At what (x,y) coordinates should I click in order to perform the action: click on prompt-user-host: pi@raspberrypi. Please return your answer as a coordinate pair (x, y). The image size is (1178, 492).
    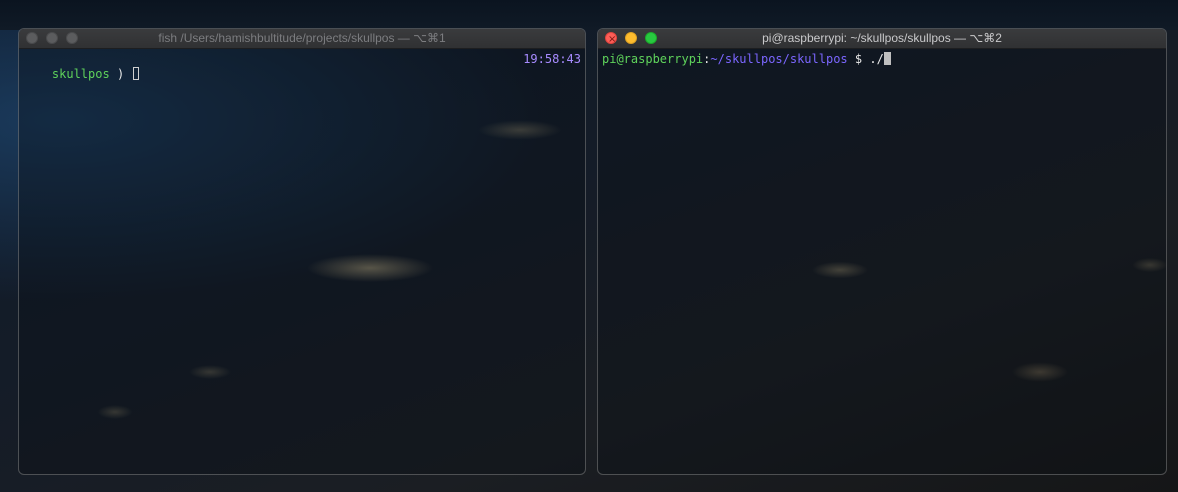
    Looking at the image, I should click on (653, 59).